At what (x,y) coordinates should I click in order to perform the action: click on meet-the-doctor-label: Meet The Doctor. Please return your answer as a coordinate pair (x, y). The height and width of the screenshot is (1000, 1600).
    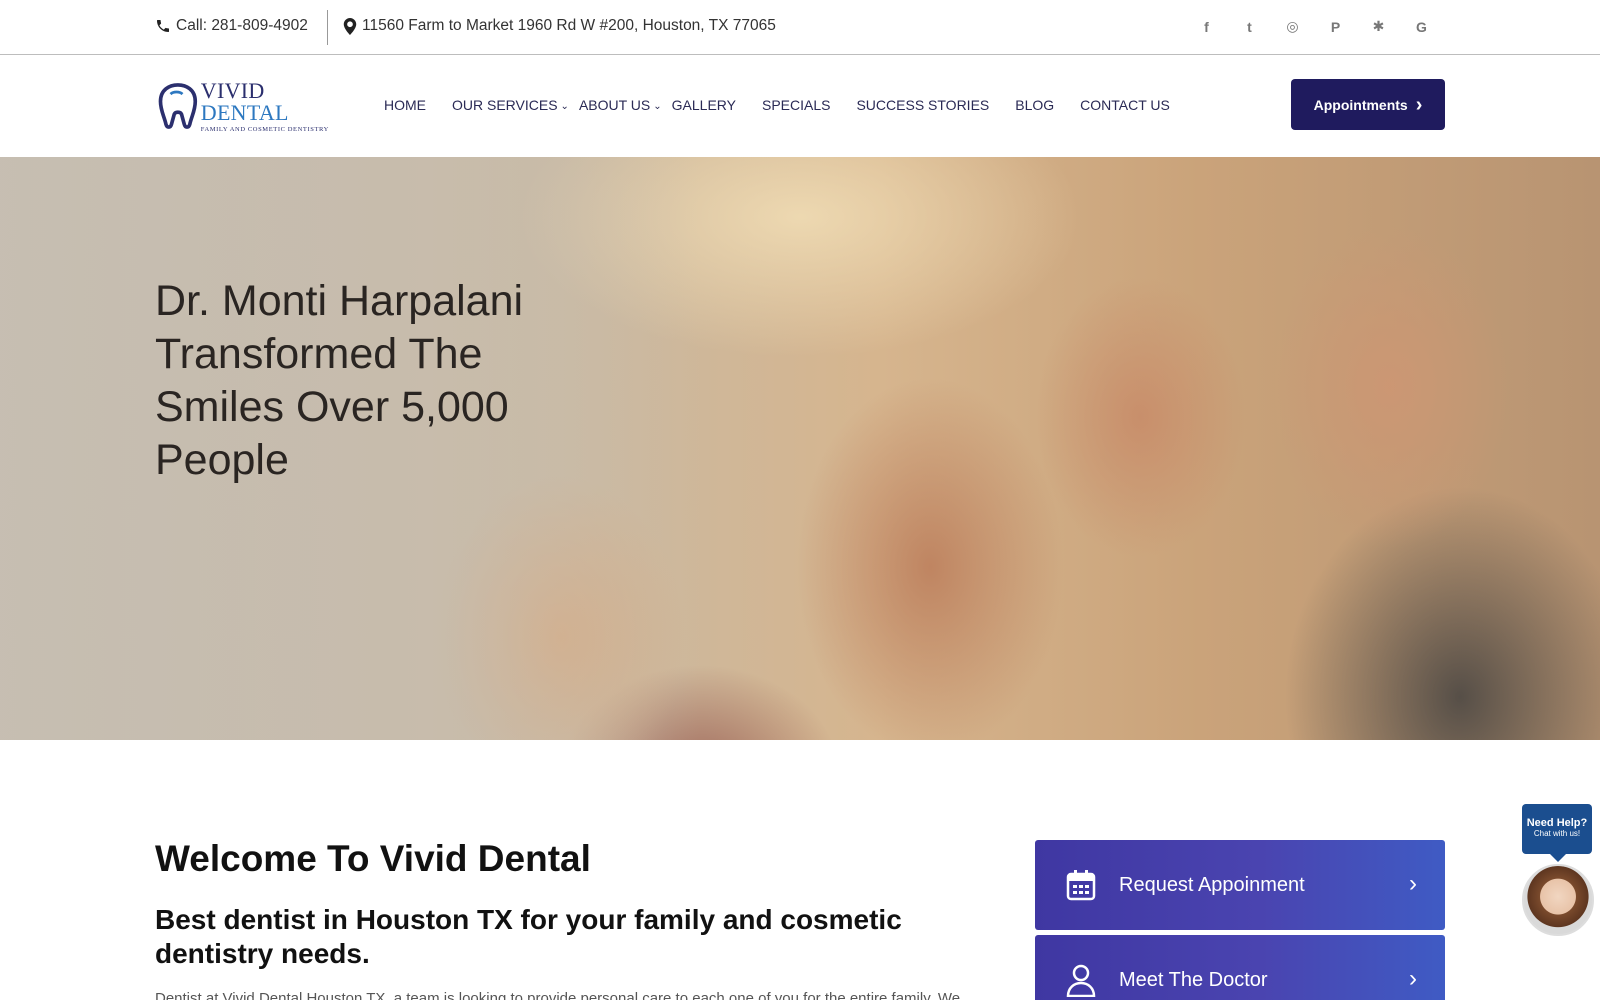
    Looking at the image, I should click on (1193, 979).